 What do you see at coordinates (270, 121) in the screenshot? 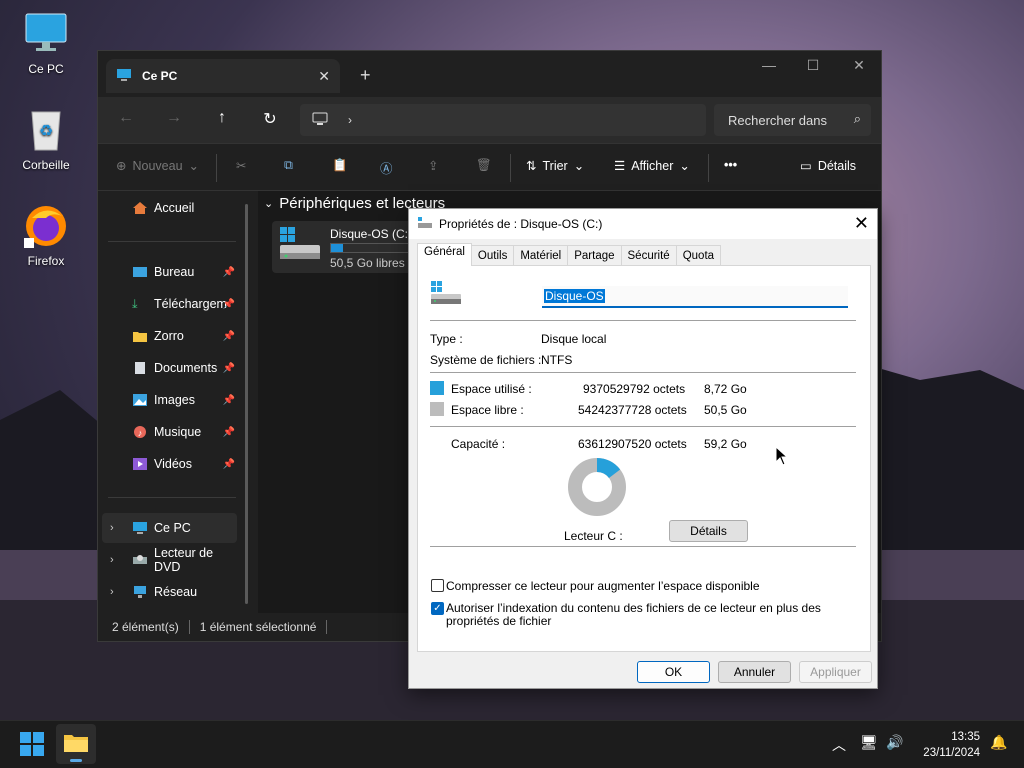
I see `refresh-button: ↻` at bounding box center [270, 121].